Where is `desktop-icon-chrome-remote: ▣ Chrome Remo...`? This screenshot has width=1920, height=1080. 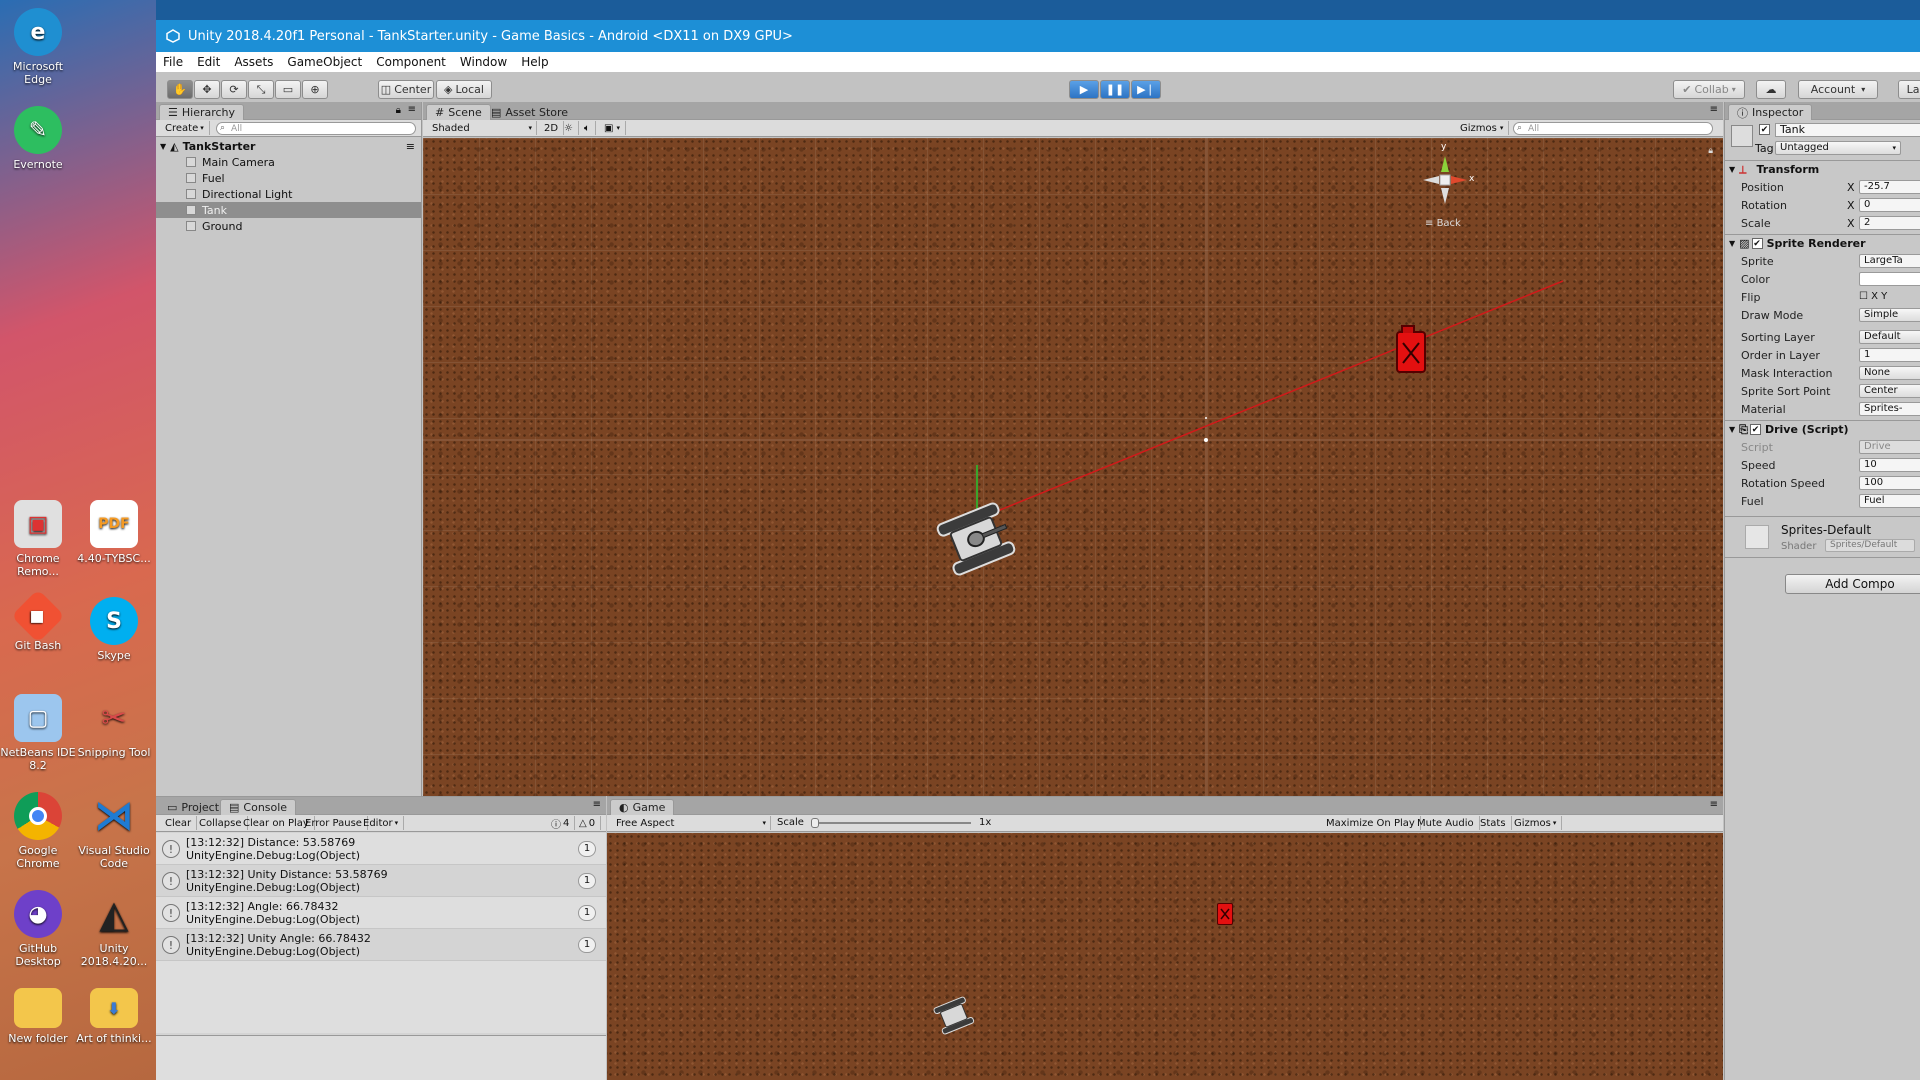
desktop-icon-chrome-remote: ▣ Chrome Remo... is located at coordinates (38, 539).